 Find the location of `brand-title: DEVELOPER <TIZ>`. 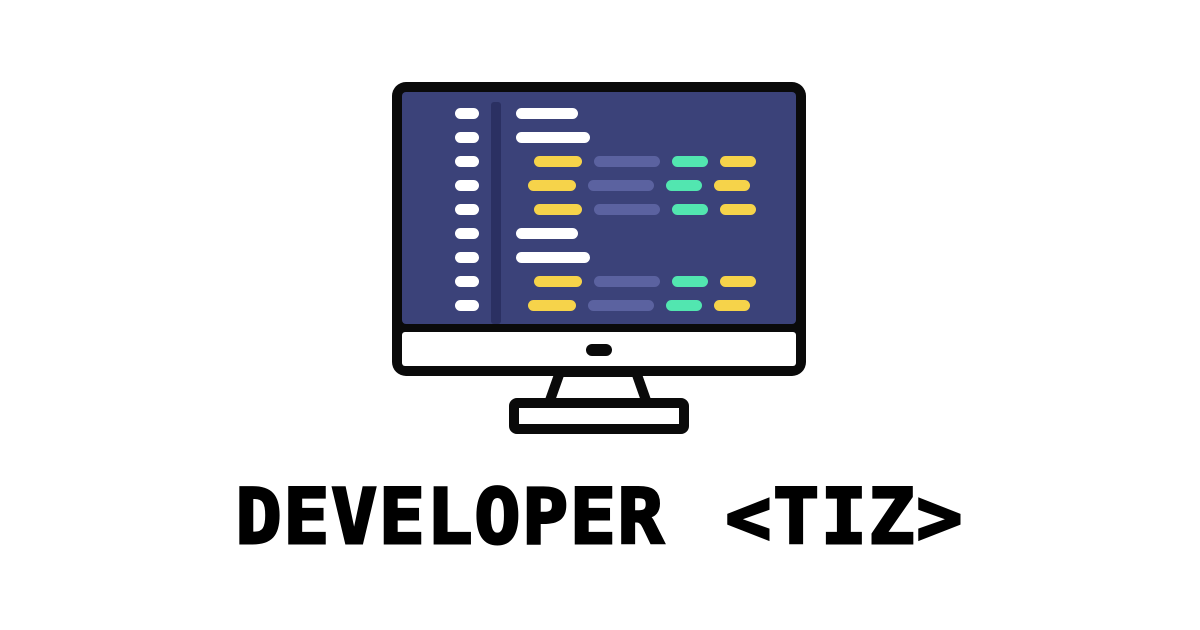

brand-title: DEVELOPER <TIZ> is located at coordinates (600, 517).